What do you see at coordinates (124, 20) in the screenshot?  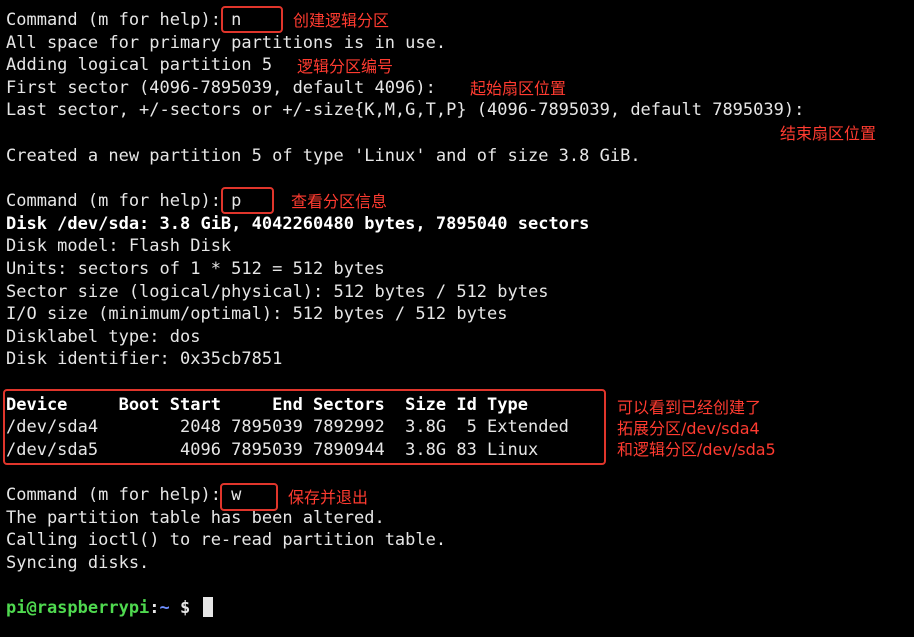 I see `terminal-line-command-n: Command (m for help): n` at bounding box center [124, 20].